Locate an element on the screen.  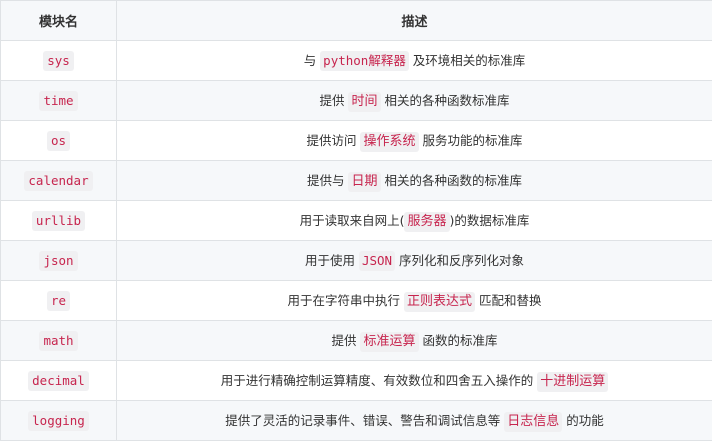
desc-pre: 用于使用 is located at coordinates (331, 260).